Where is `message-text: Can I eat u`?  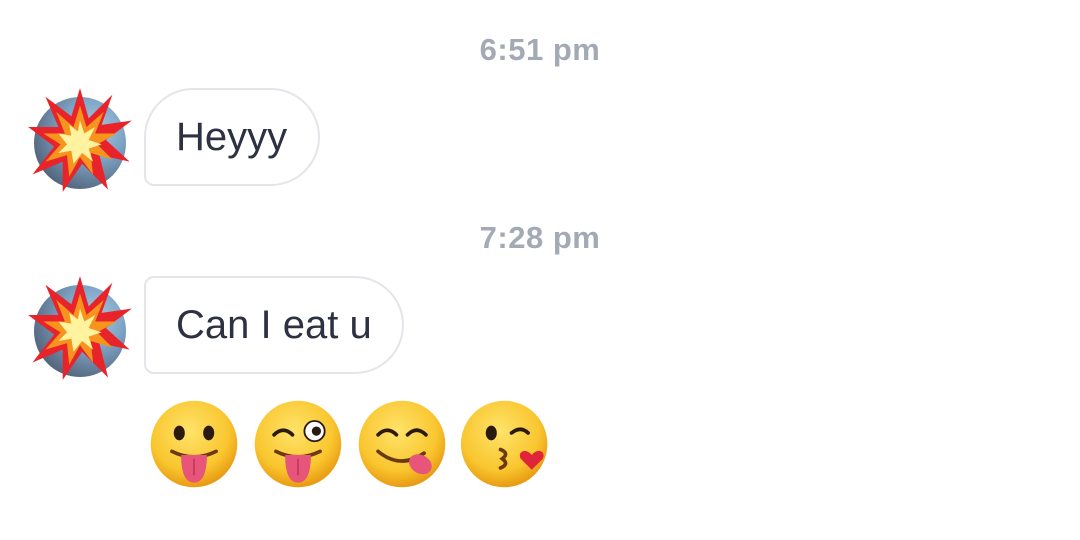
message-text: Can I eat u is located at coordinates (274, 324).